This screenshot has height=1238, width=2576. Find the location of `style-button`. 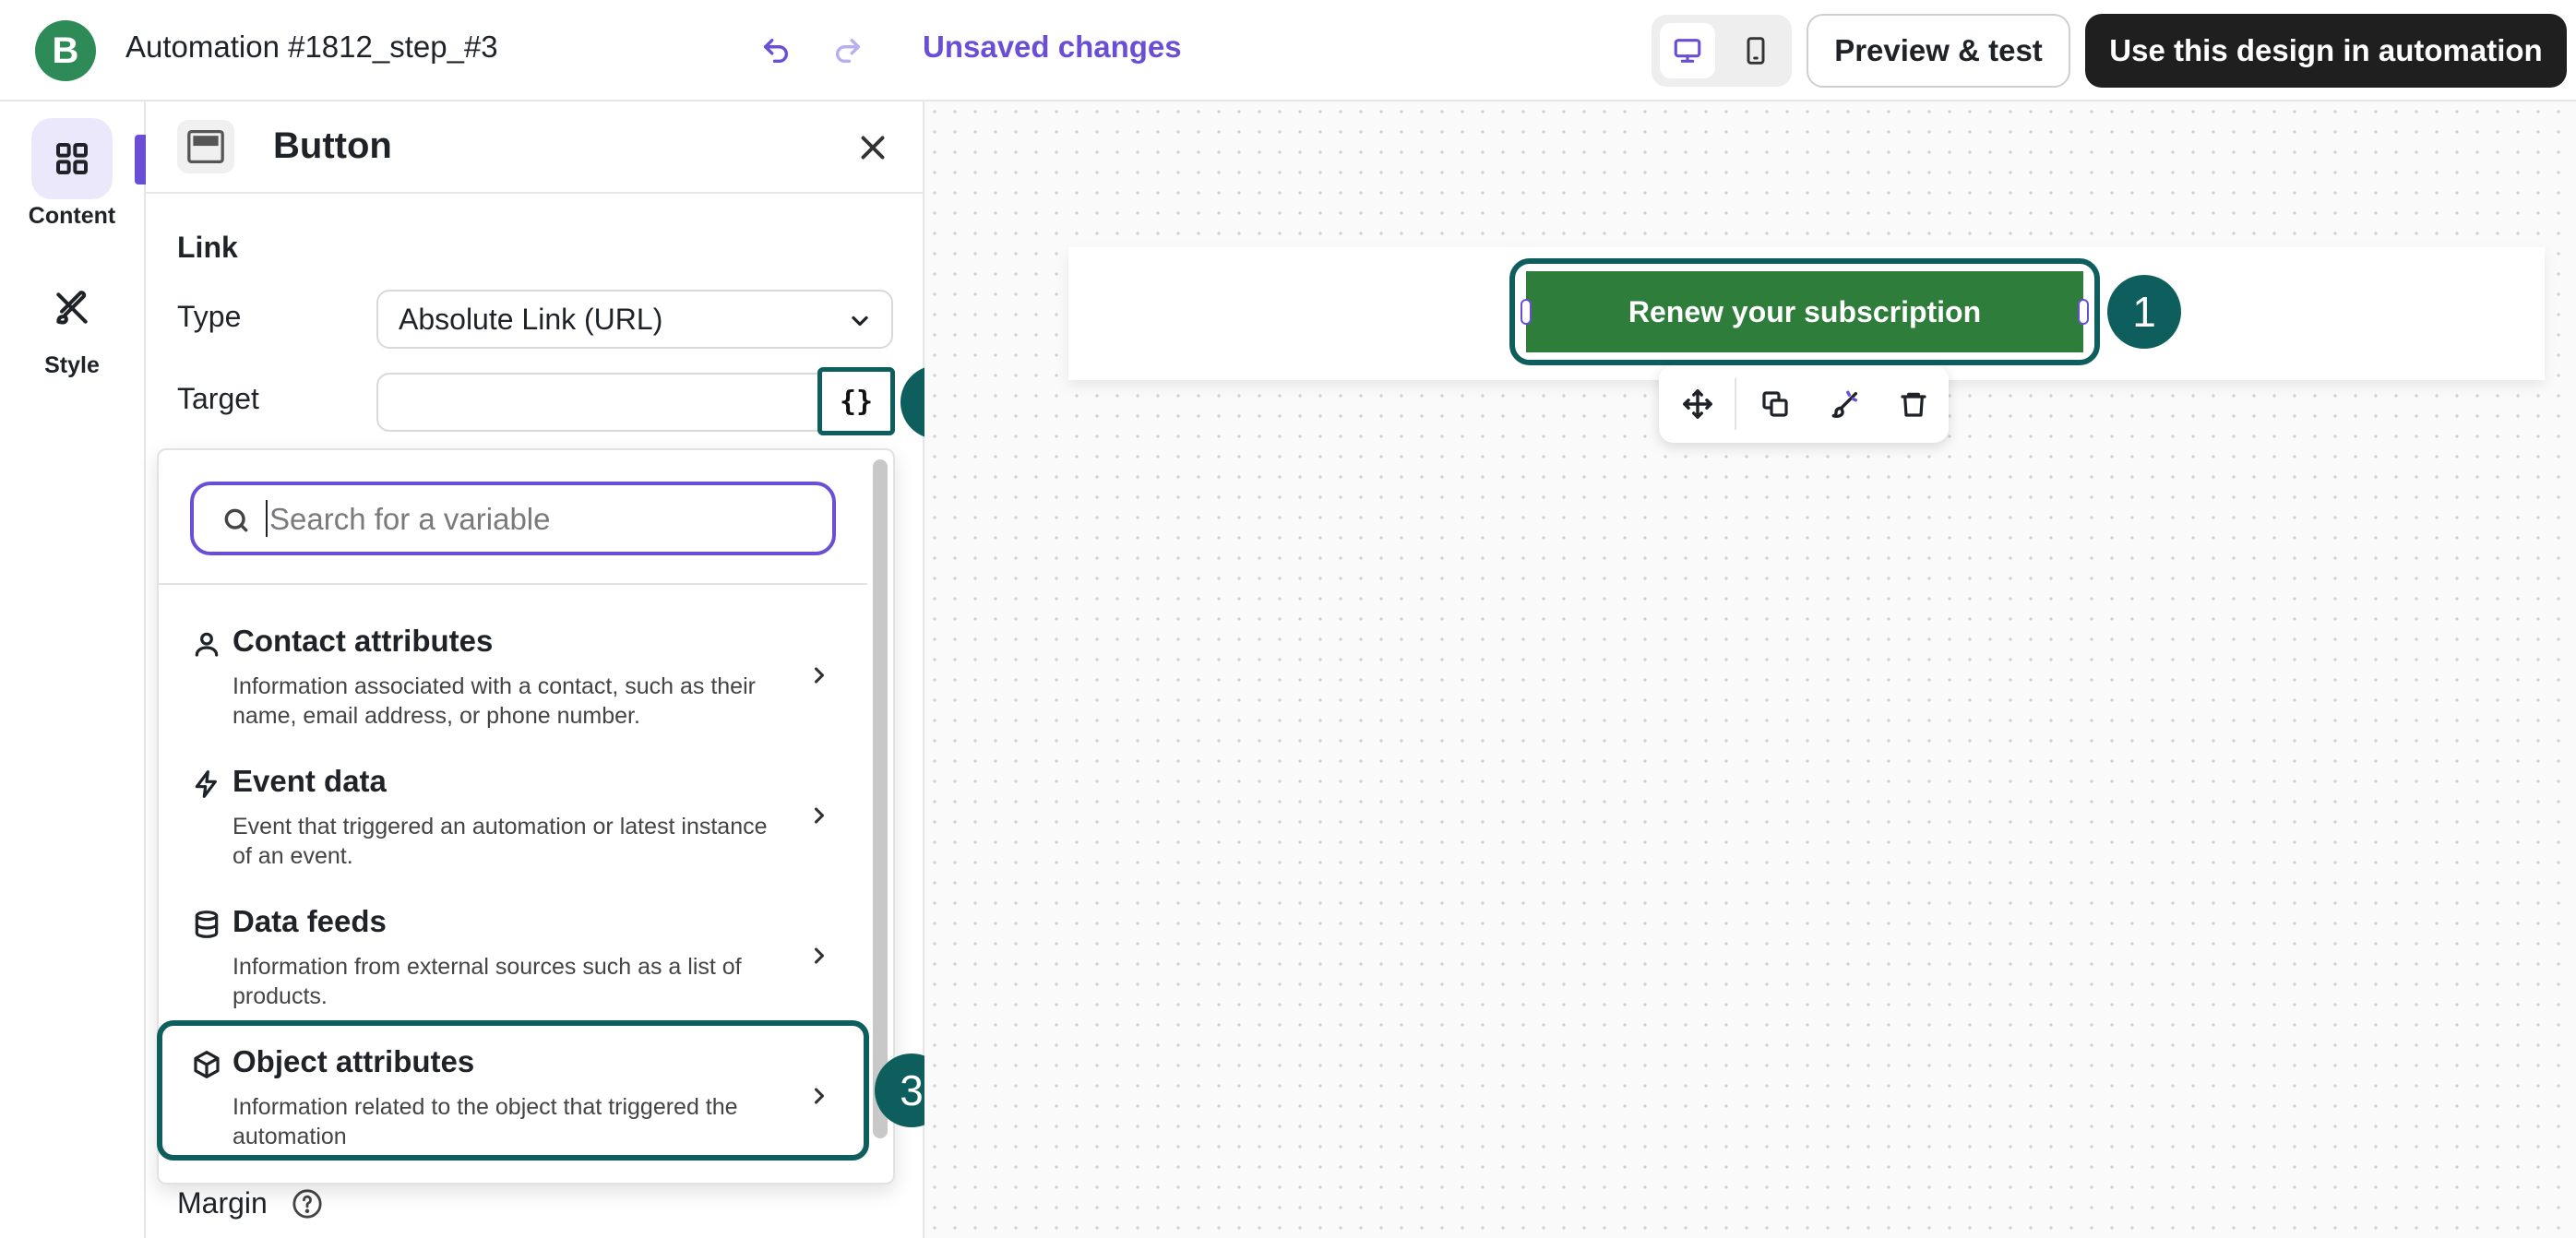

style-button is located at coordinates (1845, 404).